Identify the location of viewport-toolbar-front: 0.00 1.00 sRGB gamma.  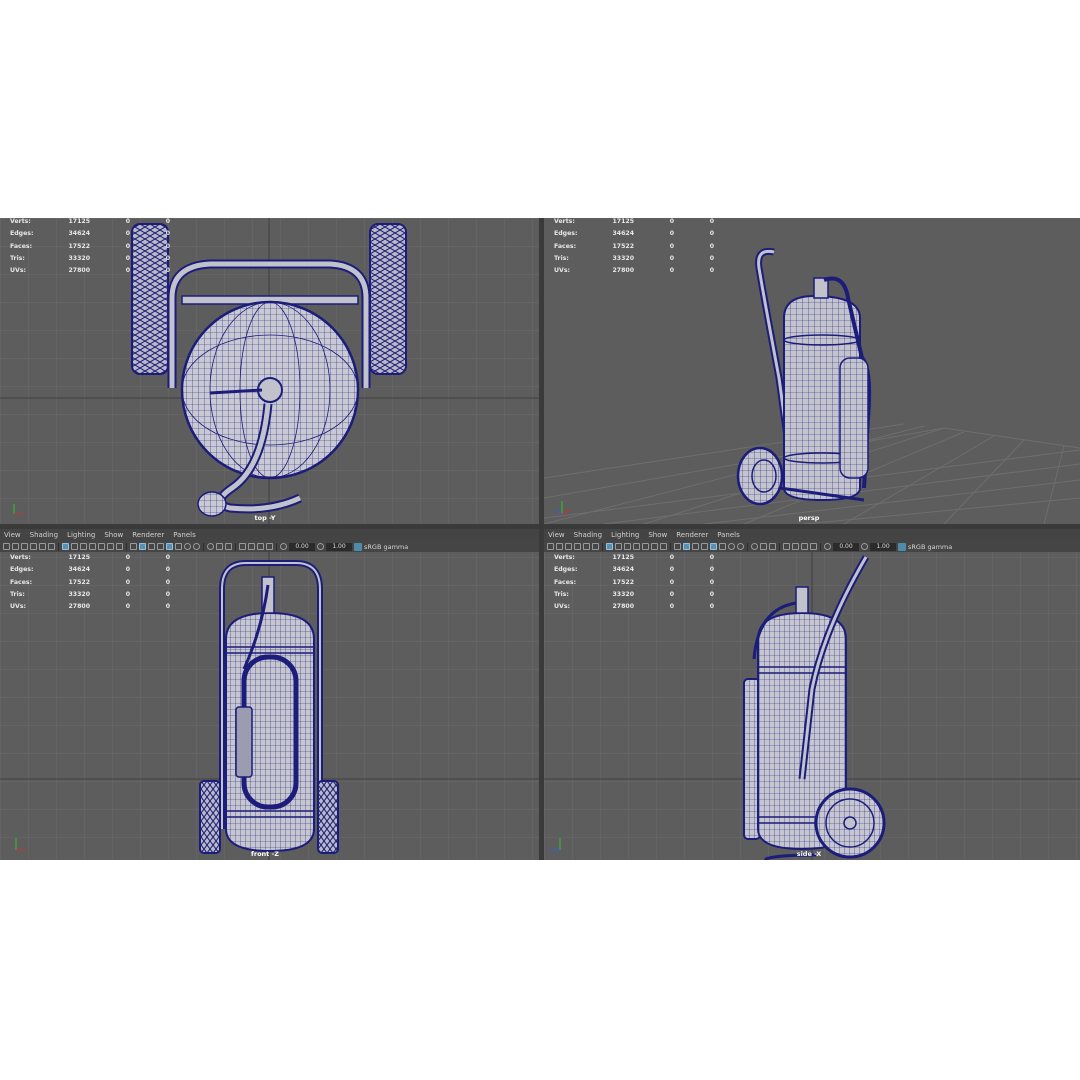
(269, 546).